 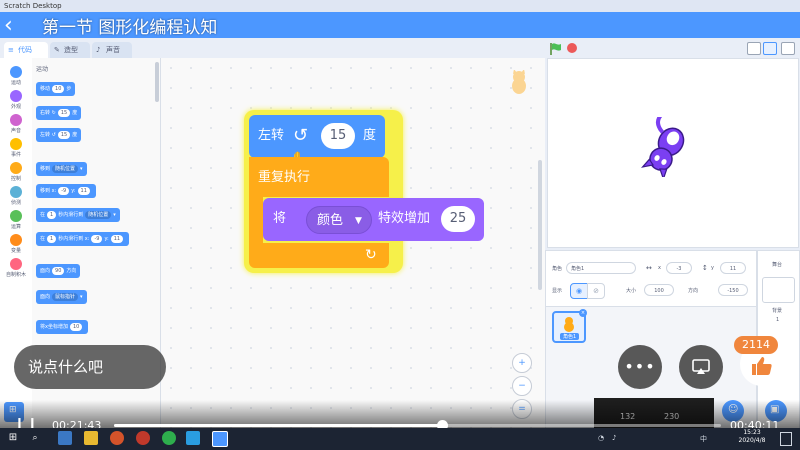 I want to click on scratch-app-icon, so click(x=220, y=439).